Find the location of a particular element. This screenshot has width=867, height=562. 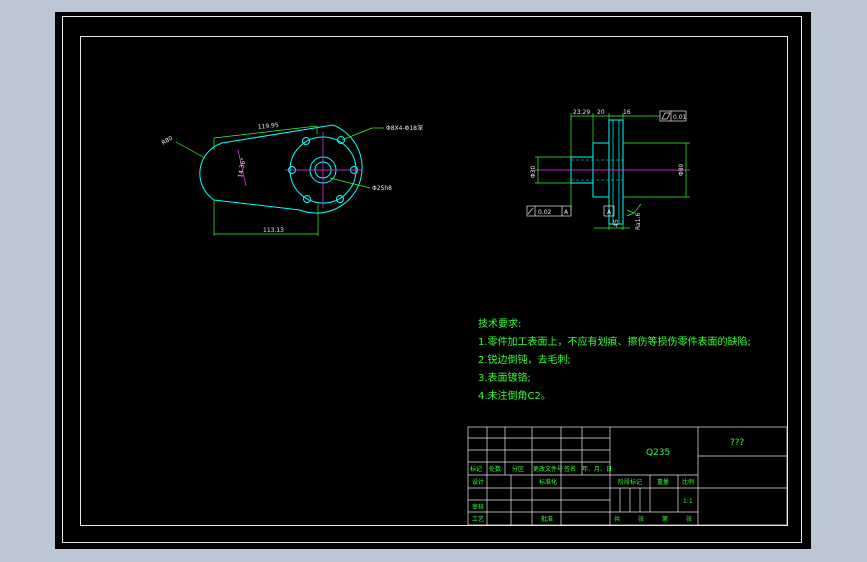

sheet-label-1: 张 is located at coordinates (641, 519).